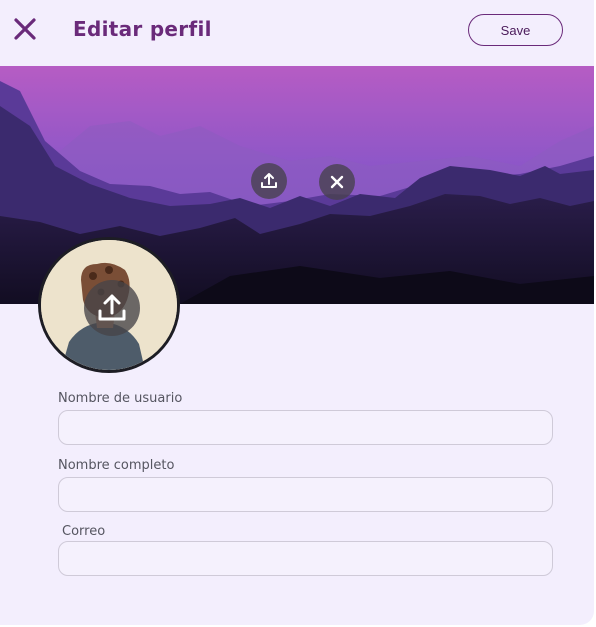  What do you see at coordinates (142, 29) in the screenshot?
I see `page-title: Editar perfil` at bounding box center [142, 29].